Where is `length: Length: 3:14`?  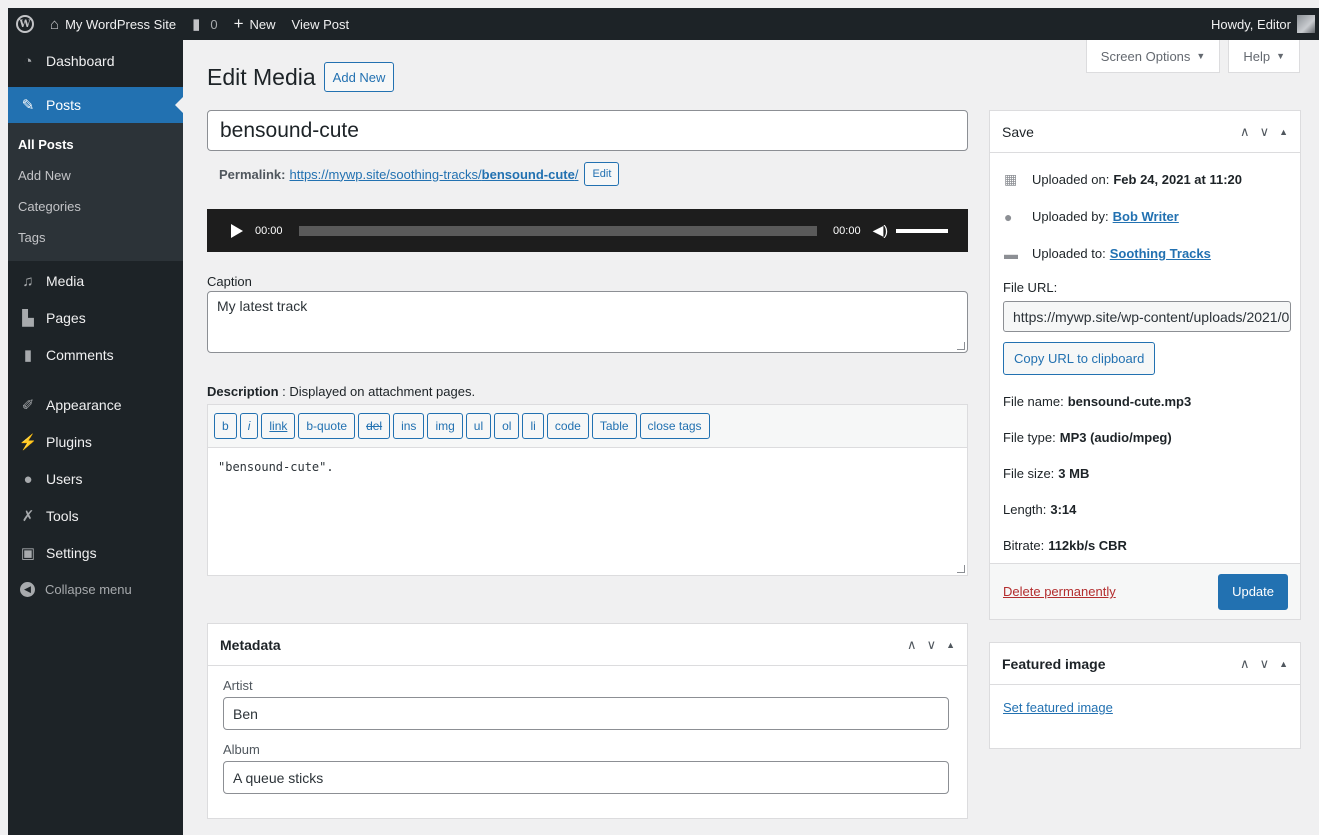 length: Length: 3:14 is located at coordinates (1145, 509).